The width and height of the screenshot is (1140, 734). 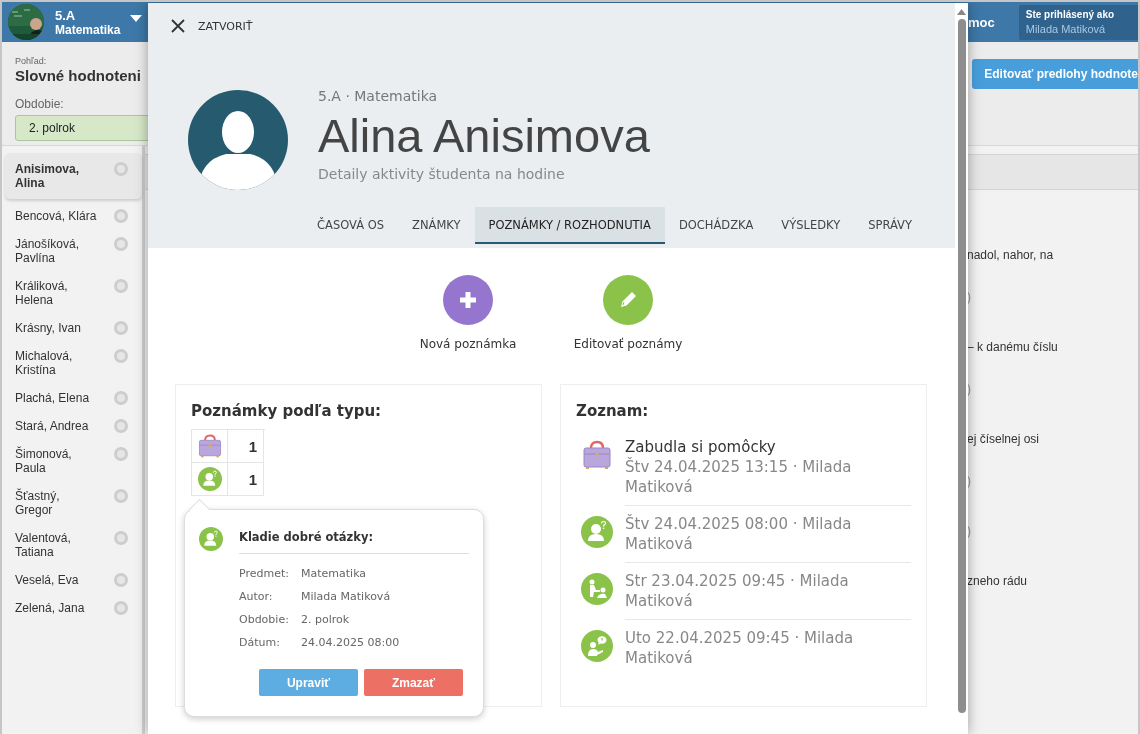 What do you see at coordinates (981, 22) in the screenshot?
I see `help-link: moc` at bounding box center [981, 22].